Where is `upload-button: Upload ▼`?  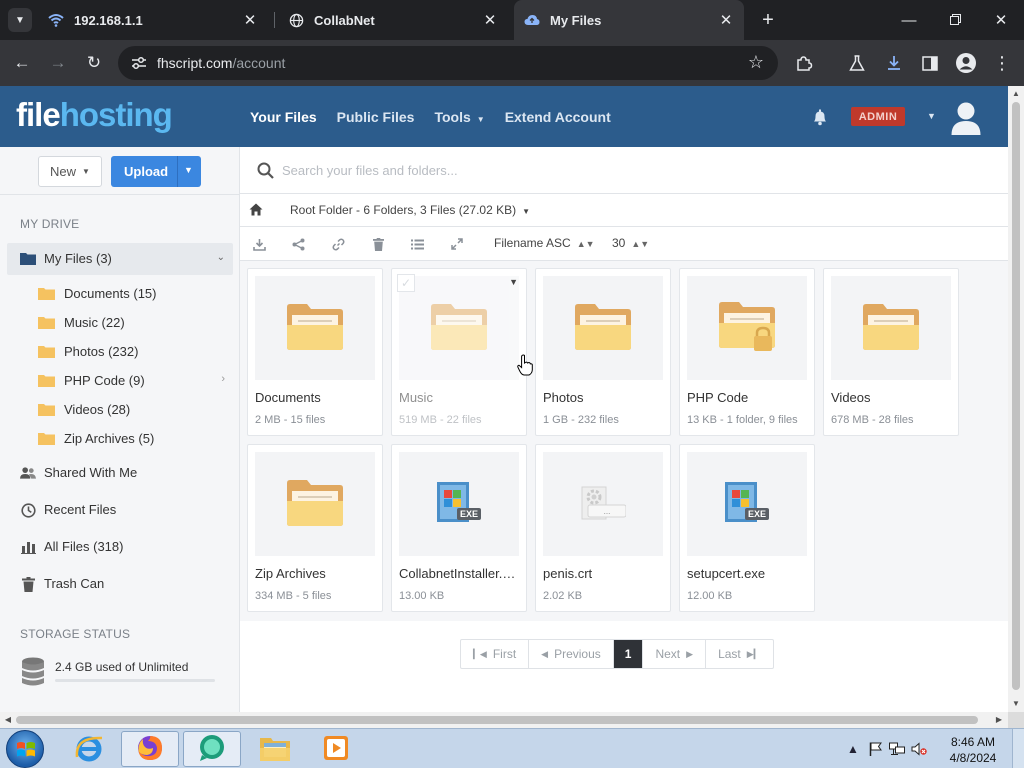
upload-button: Upload ▼ is located at coordinates (156, 171).